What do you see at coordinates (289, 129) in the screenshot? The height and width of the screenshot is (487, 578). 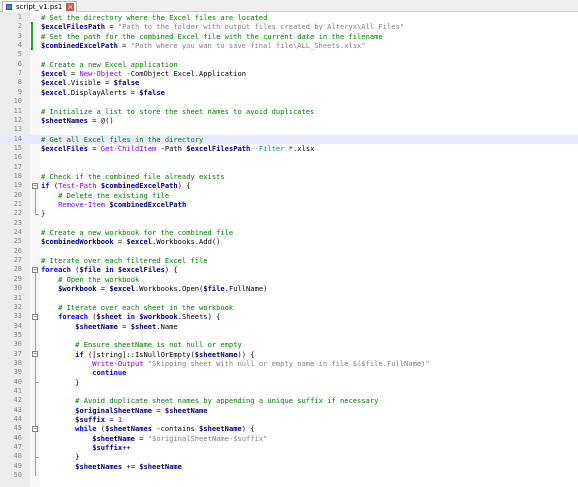 I see `code-line: 13` at bounding box center [289, 129].